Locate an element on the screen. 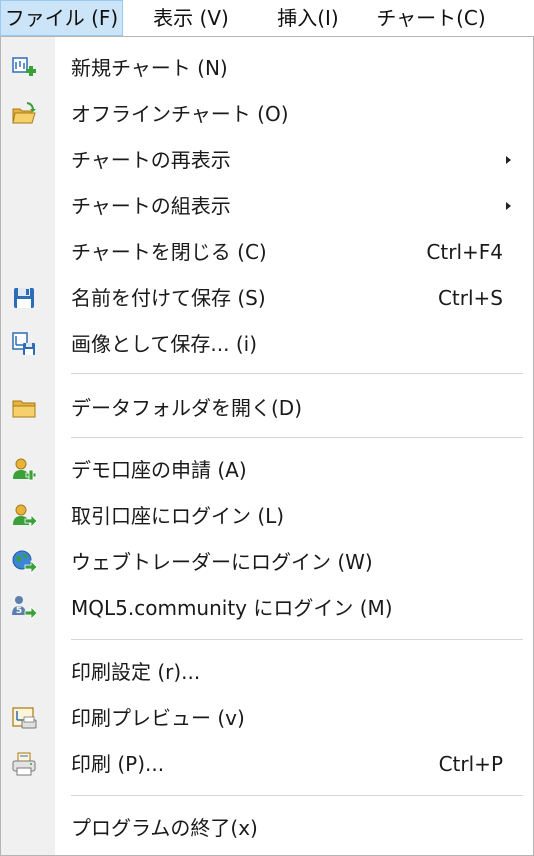 This screenshot has width=534, height=856. menu-item-label: 画像として保存... (i) is located at coordinates (164, 344).